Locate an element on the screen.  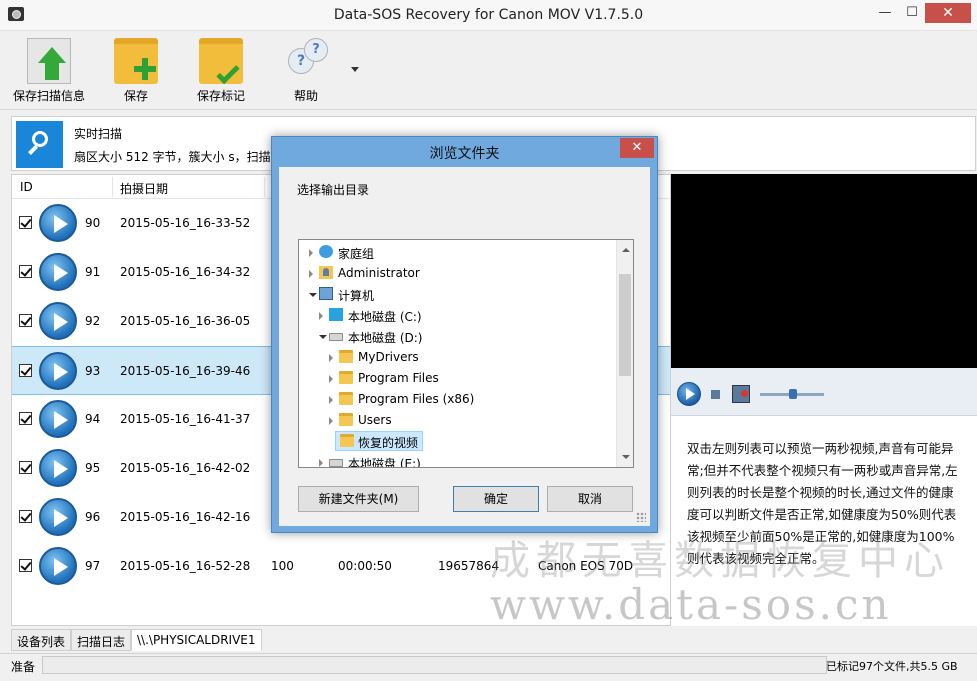
tree-label: Administrator is located at coordinates (379, 273).